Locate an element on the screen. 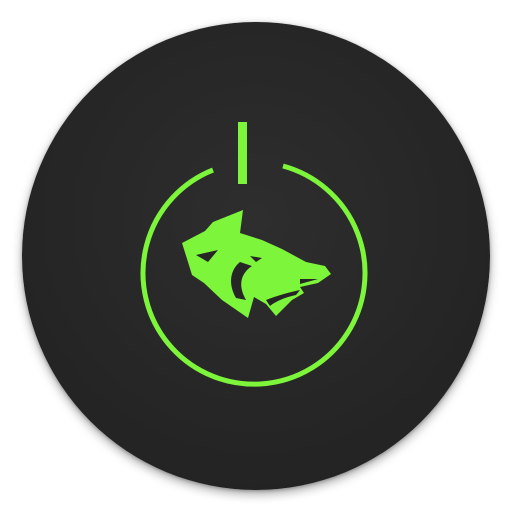 This screenshot has height=512, width=512. wolf-head-icon is located at coordinates (256, 264).